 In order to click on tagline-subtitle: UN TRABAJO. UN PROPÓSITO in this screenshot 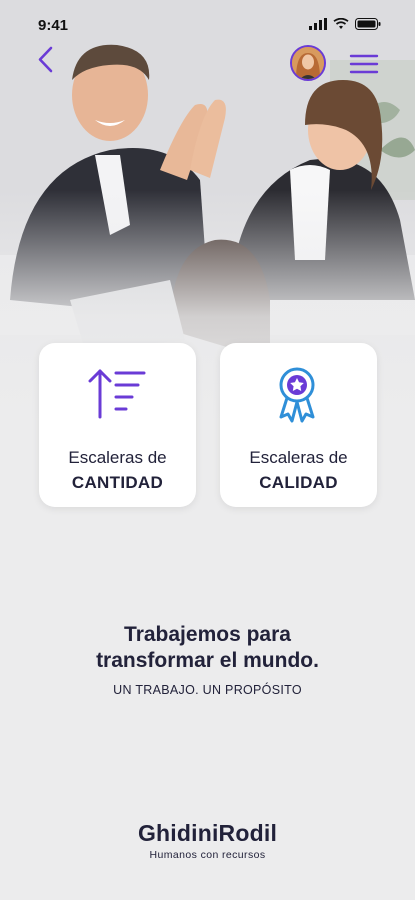, I will do `click(207, 690)`.